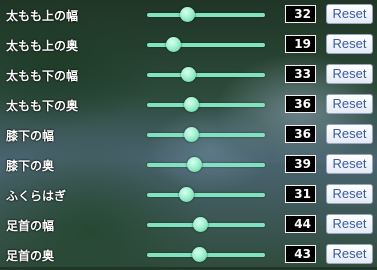  I want to click on row-label: 膝下の幅, so click(30, 136).